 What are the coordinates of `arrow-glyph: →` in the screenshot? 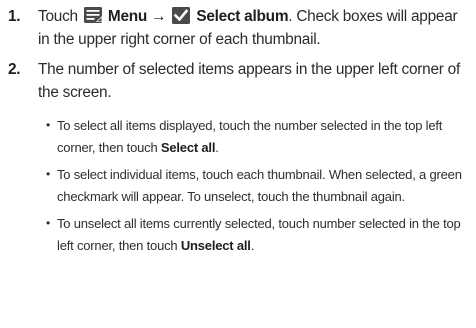 It's located at (159, 16).